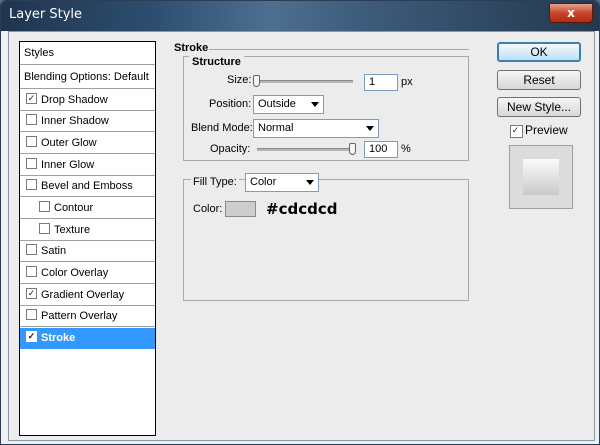 This screenshot has width=600, height=445. I want to click on style-item-inner-glow: Inner Glow, so click(87, 165).